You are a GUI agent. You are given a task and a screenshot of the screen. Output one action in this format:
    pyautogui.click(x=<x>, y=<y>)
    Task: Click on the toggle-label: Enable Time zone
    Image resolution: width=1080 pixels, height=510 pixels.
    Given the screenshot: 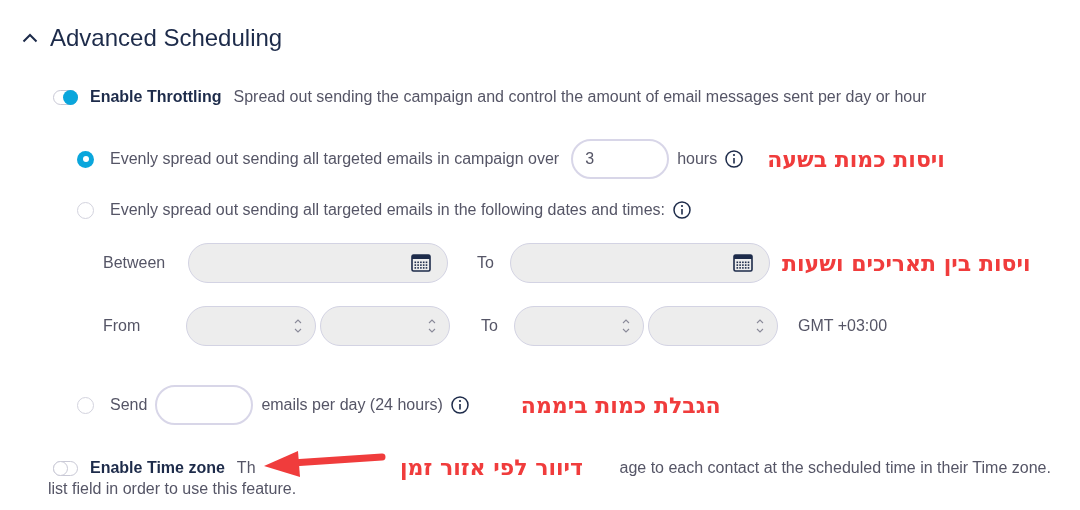 What is the action you would take?
    pyautogui.click(x=157, y=468)
    